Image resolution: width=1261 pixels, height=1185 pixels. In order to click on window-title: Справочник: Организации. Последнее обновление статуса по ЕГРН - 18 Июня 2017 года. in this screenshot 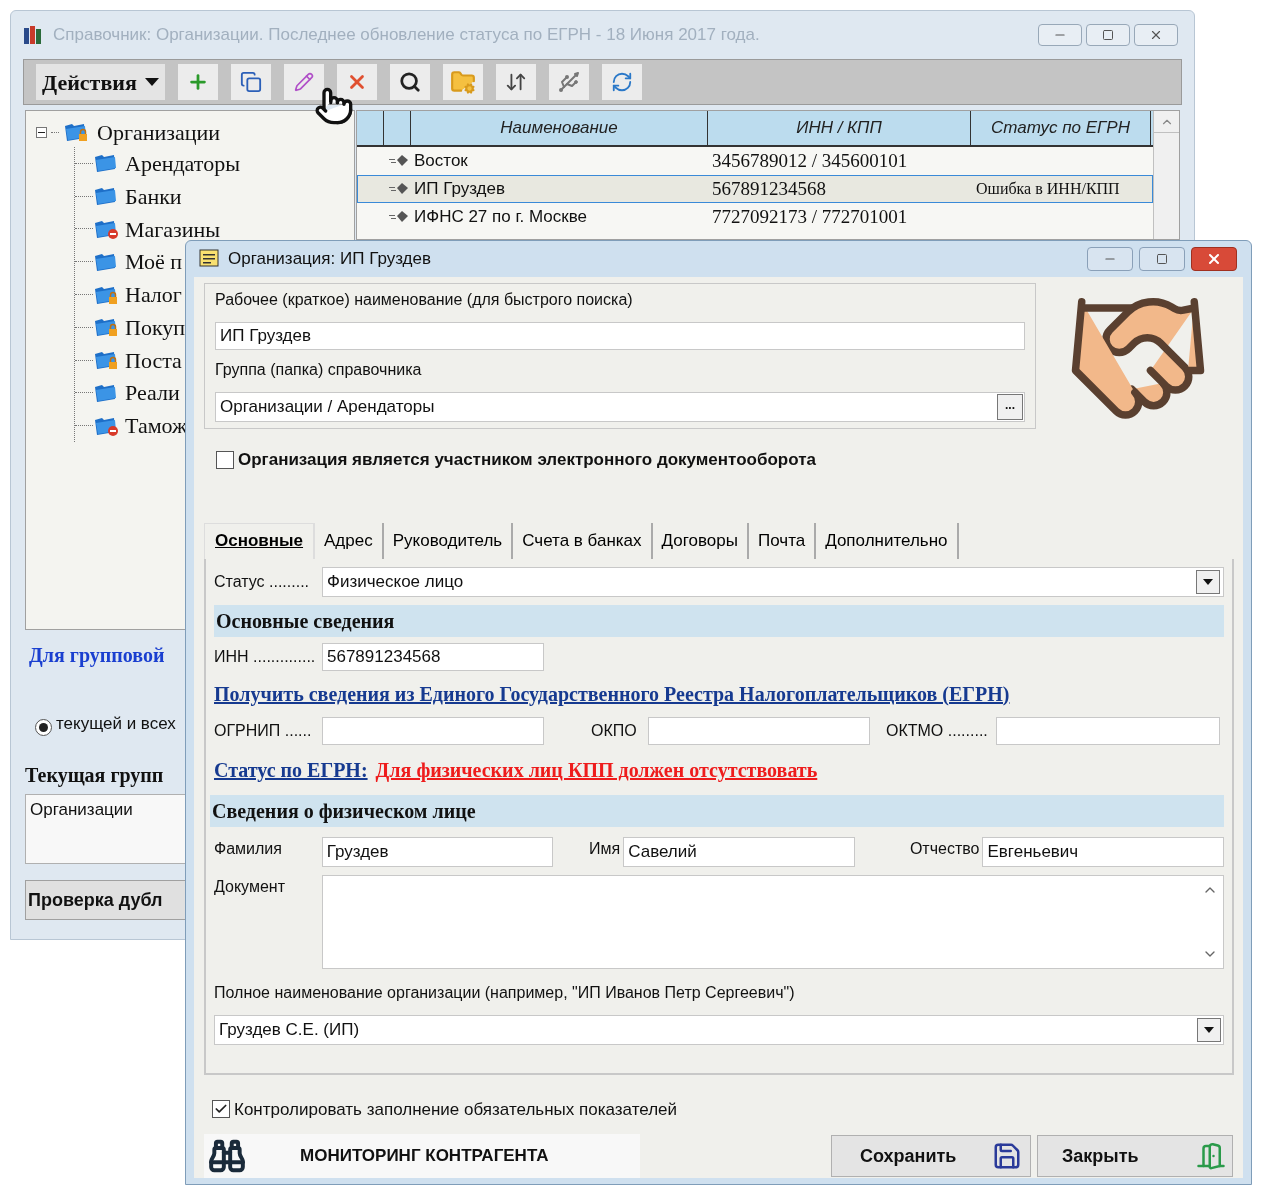, I will do `click(406, 35)`.